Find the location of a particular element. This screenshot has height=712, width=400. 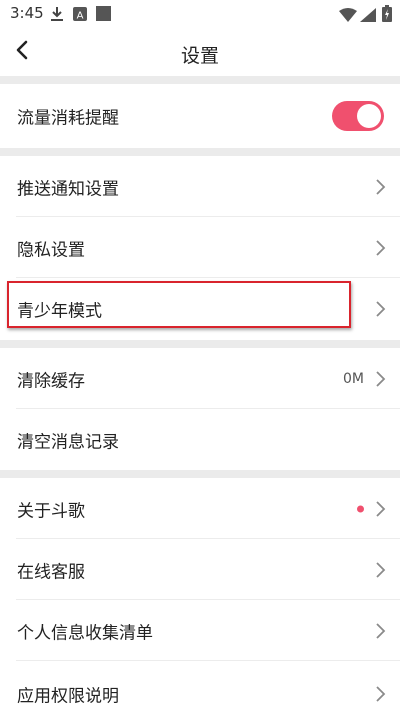

header-bar: 设置 is located at coordinates (200, 52).